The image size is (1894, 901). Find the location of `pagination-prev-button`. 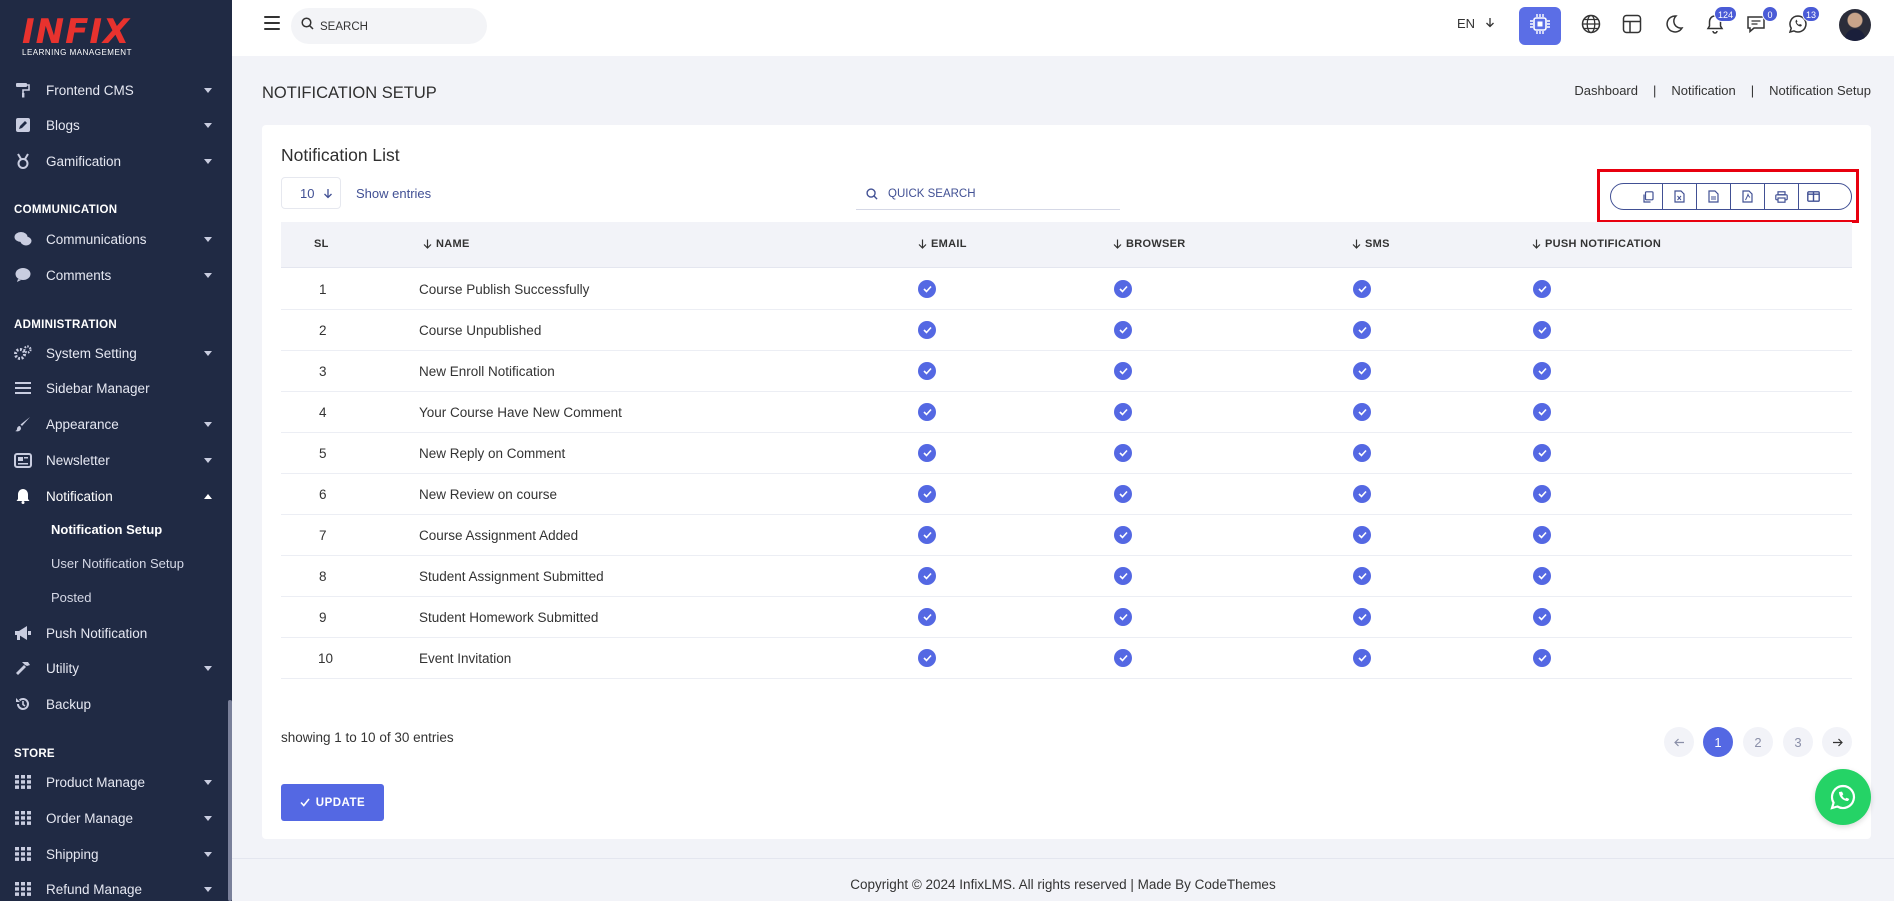

pagination-prev-button is located at coordinates (1679, 742).